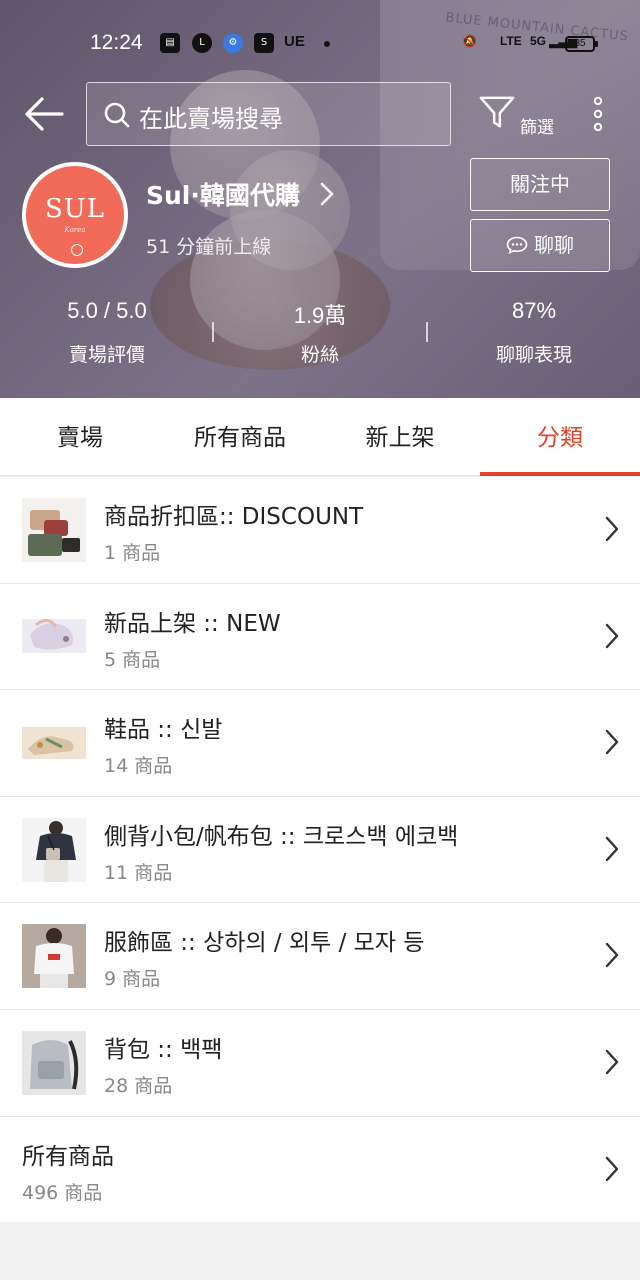  I want to click on category-row: 新品上架 :: NEW 5 商品, so click(320, 637).